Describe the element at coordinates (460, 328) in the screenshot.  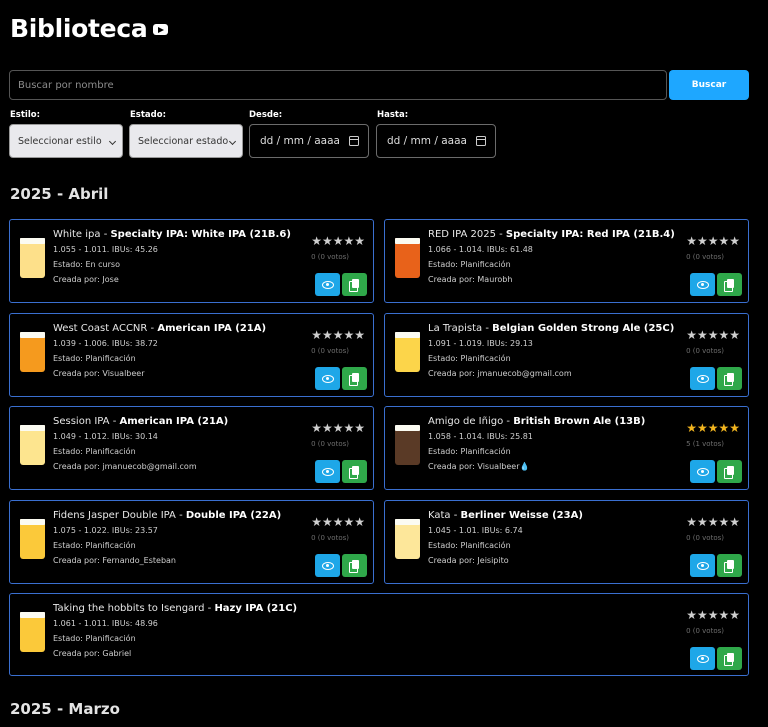
I see `recipe-name: La Trapista -` at that location.